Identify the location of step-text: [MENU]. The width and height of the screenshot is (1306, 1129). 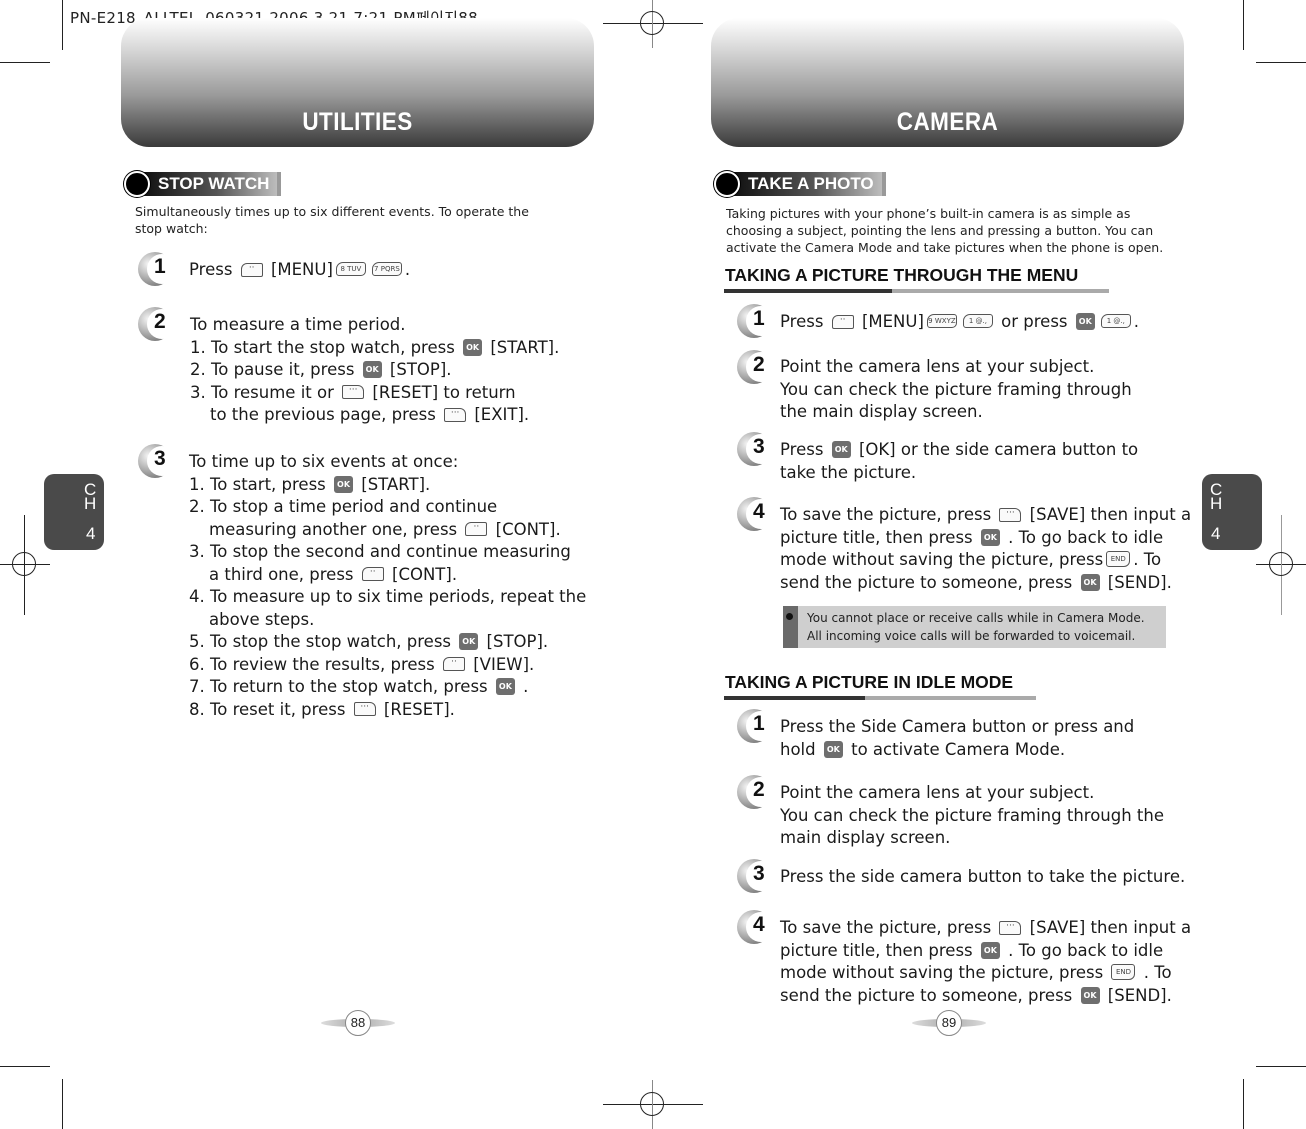
(301, 269).